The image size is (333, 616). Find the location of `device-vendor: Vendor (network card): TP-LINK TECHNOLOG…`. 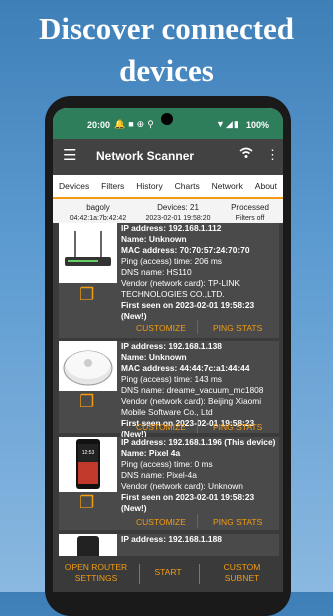

device-vendor: Vendor (network card): TP-LINK TECHNOLOG… is located at coordinates (181, 288).